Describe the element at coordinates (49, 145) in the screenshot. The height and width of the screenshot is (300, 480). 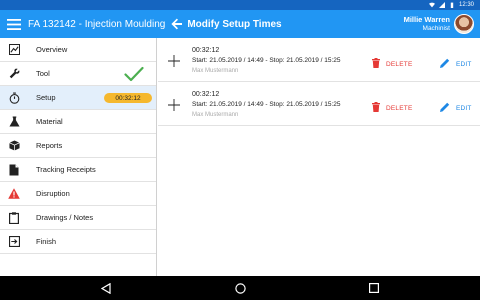
I see `sidebar-item-label: Reports` at that location.